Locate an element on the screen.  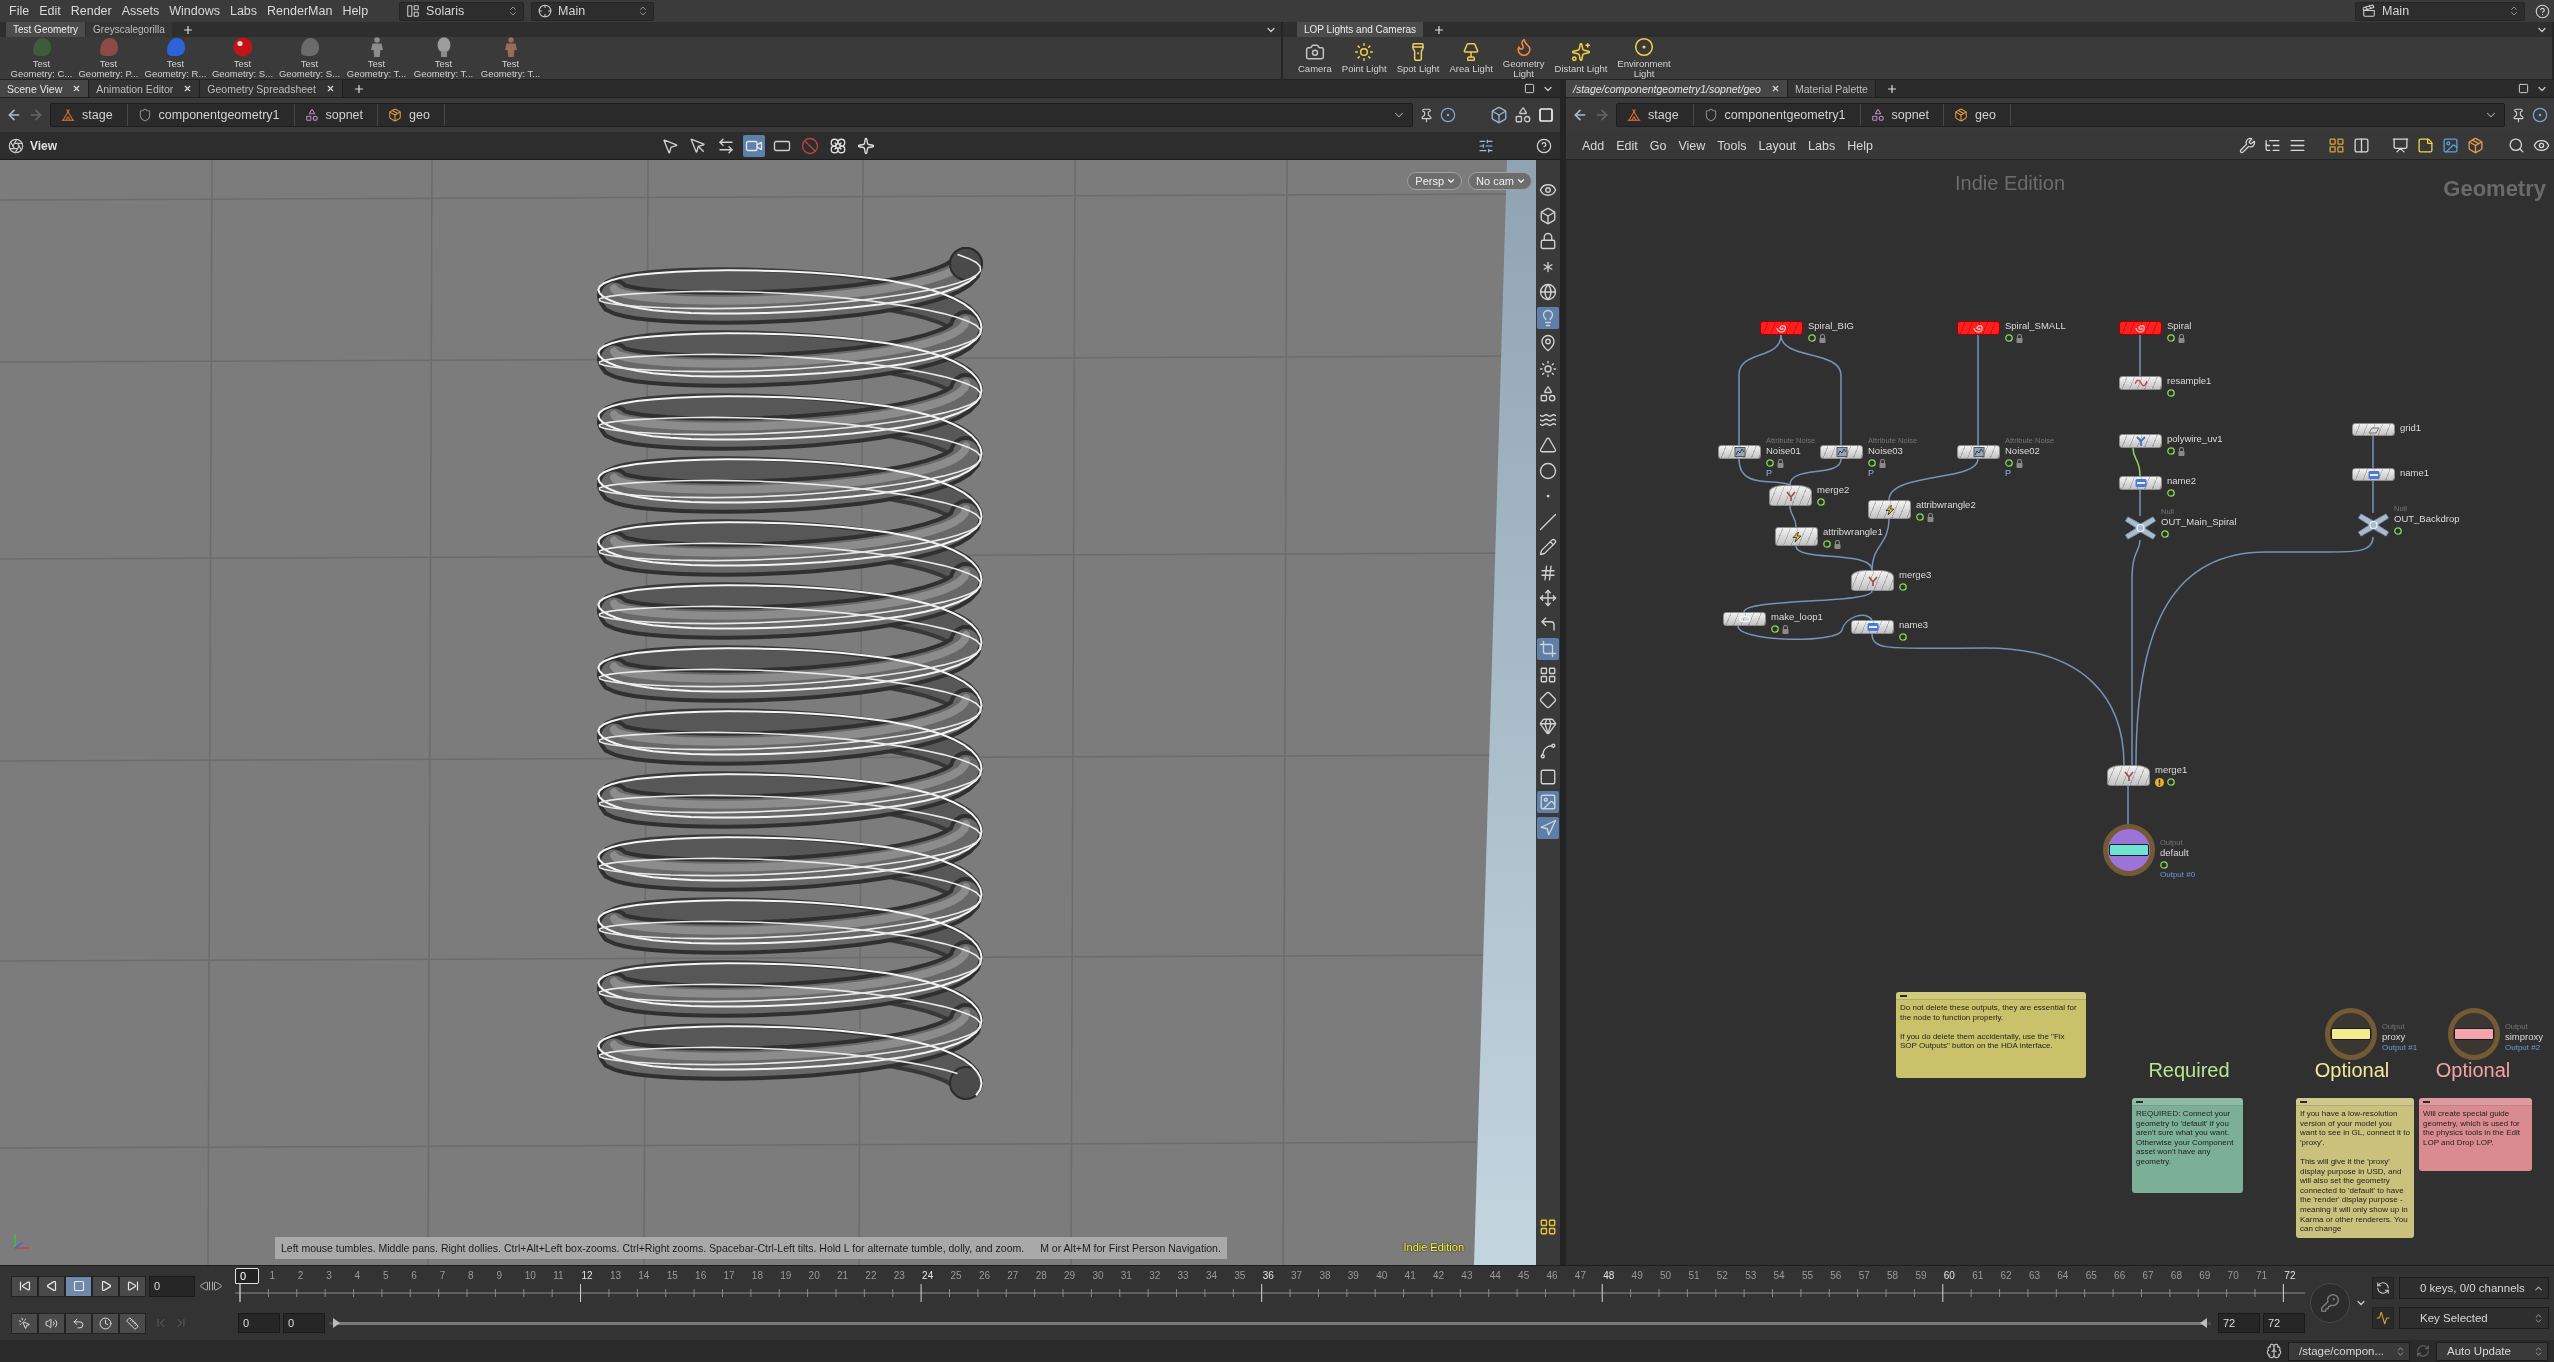
columns-icon is located at coordinates (2361, 145).